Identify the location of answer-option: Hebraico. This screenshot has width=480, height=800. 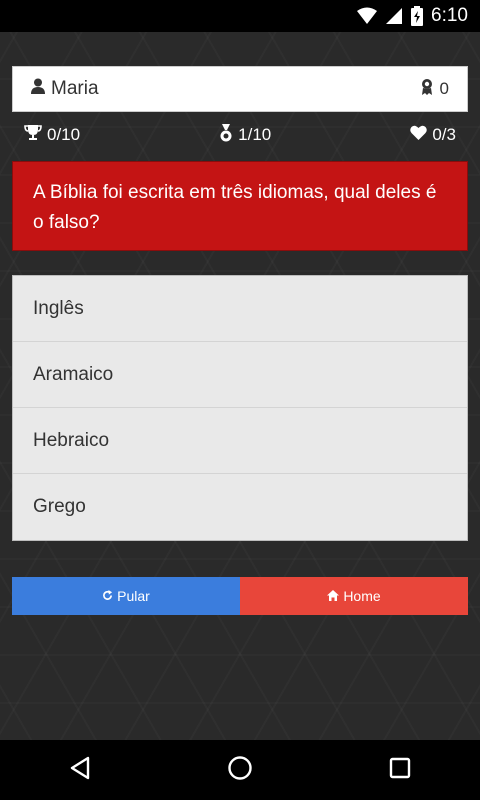
(240, 441).